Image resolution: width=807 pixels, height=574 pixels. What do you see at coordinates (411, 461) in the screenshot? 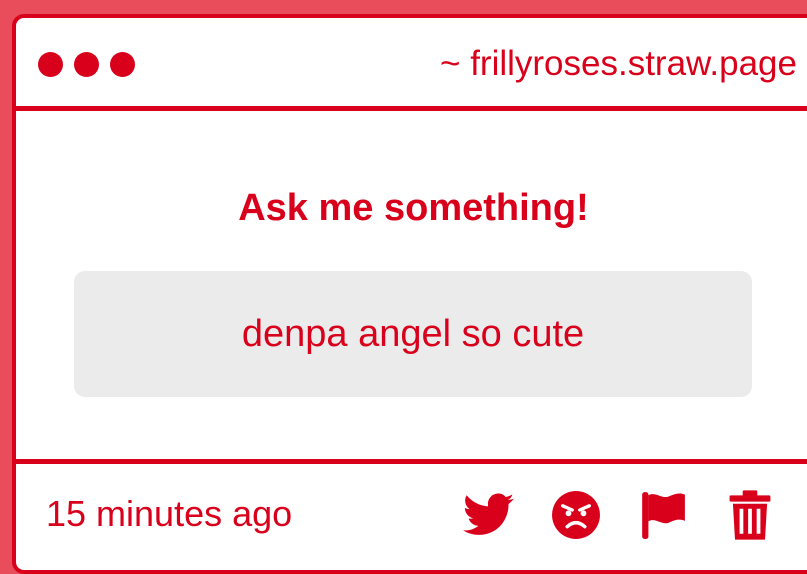
I see `footer-divider` at bounding box center [411, 461].